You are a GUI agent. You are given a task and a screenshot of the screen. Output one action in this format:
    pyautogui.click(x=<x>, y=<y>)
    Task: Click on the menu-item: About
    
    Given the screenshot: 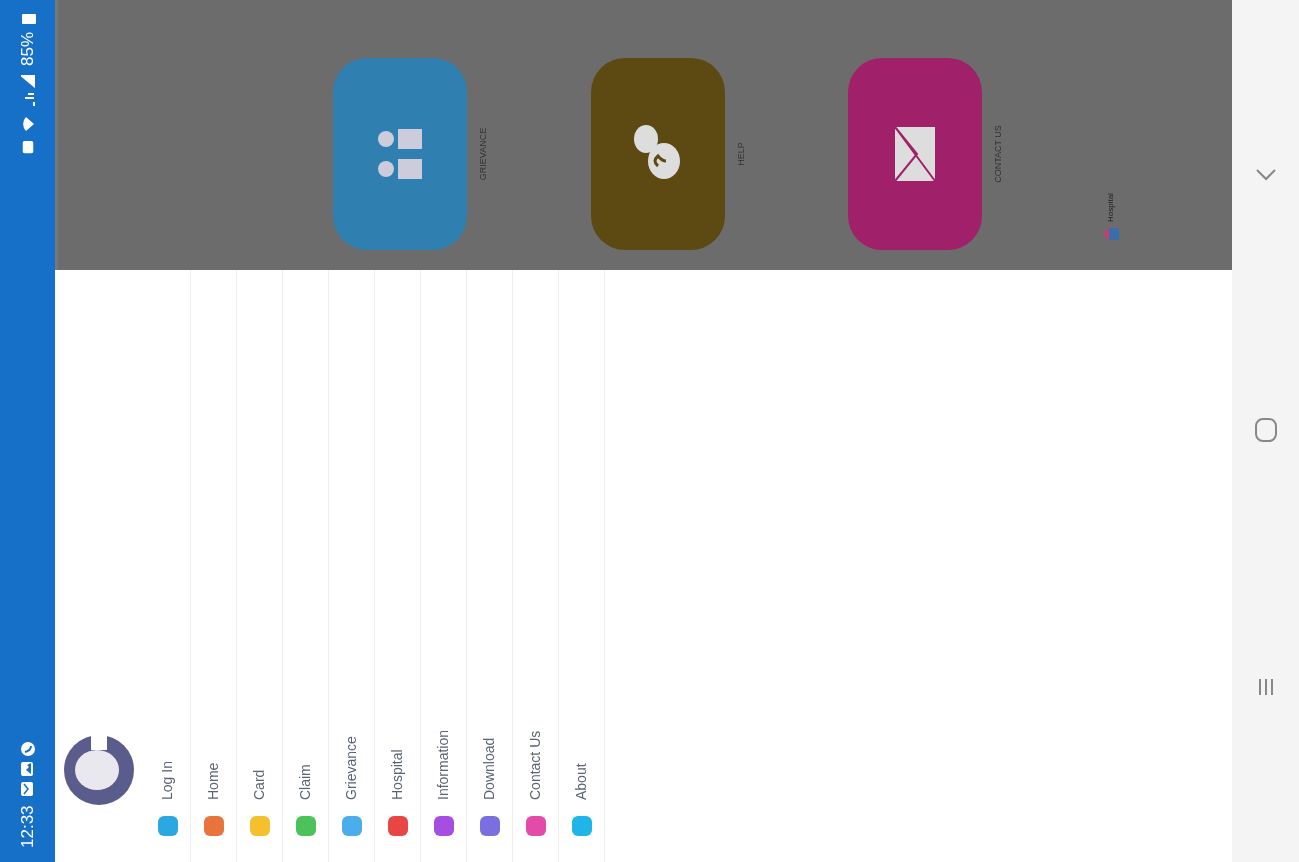 What is the action you would take?
    pyautogui.click(x=582, y=566)
    